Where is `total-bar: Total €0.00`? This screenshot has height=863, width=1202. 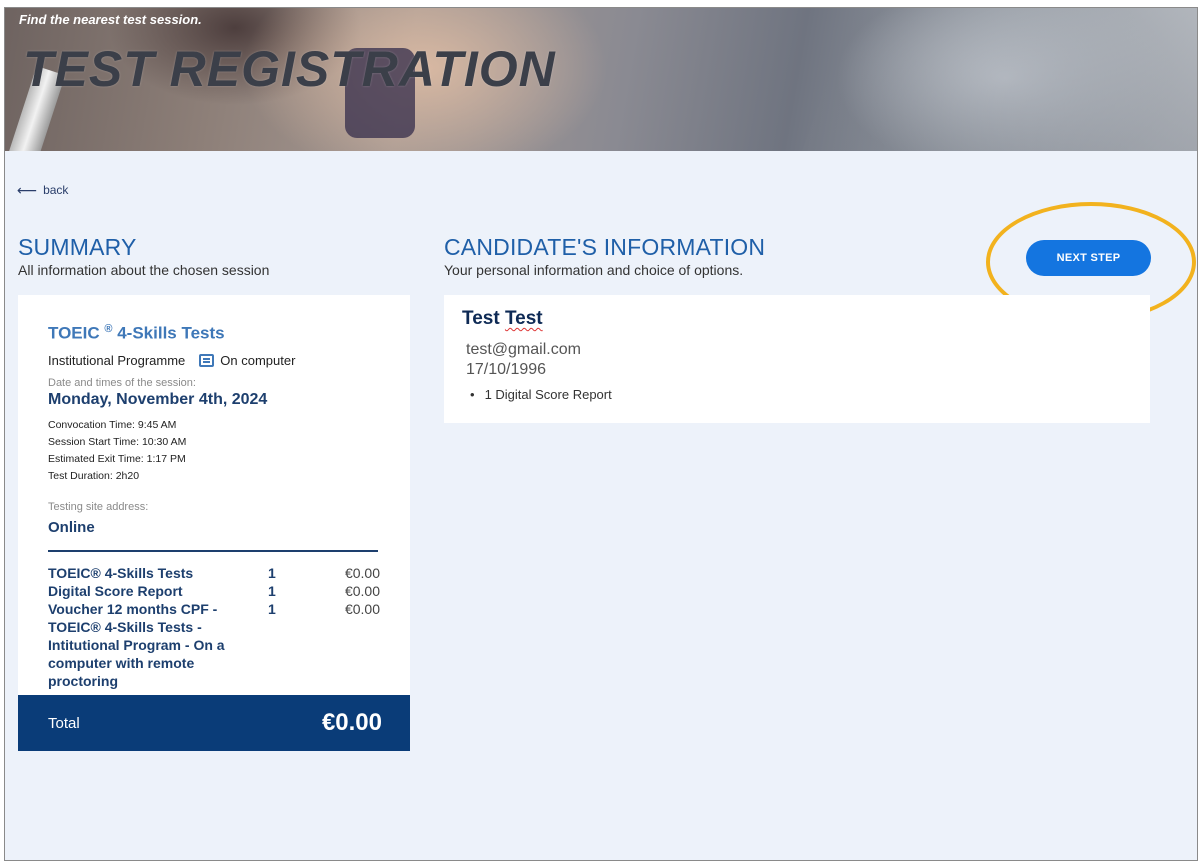
total-bar: Total €0.00 is located at coordinates (214, 723).